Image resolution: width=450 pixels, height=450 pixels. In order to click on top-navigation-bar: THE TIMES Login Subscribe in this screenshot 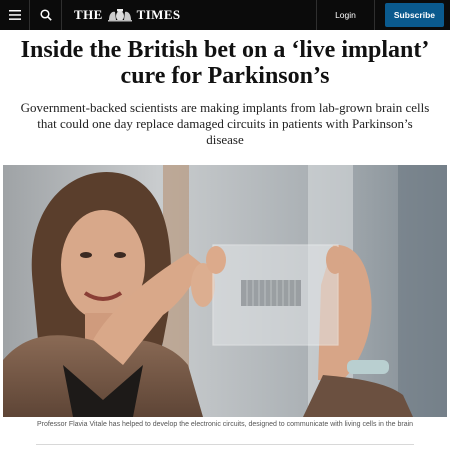, I will do `click(225, 15)`.